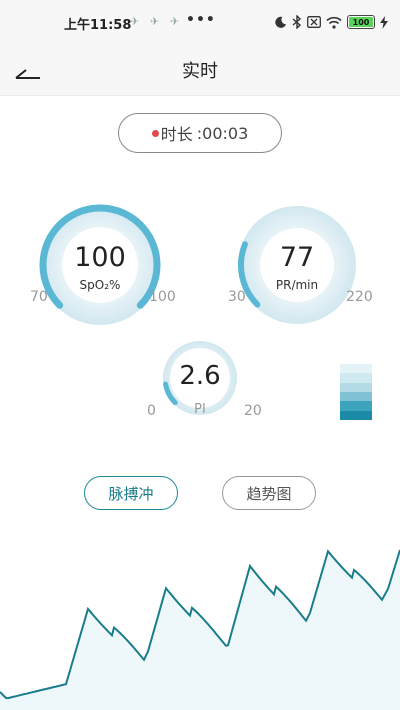 The height and width of the screenshot is (710, 400). Describe the element at coordinates (200, 409) in the screenshot. I see `pi-unit: PI` at that location.